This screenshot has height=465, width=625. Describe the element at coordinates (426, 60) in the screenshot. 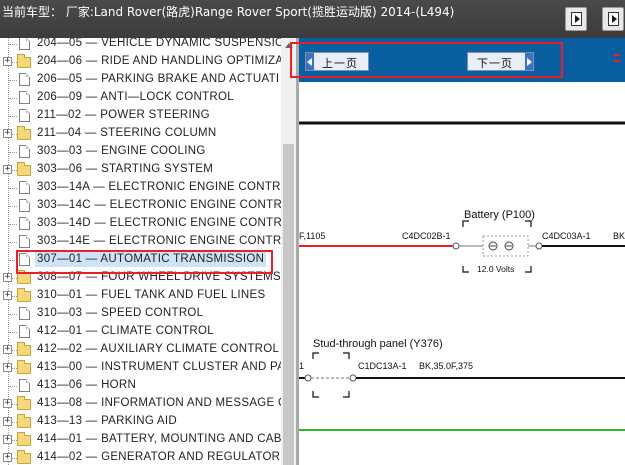

I see `nav-highlight-box` at that location.